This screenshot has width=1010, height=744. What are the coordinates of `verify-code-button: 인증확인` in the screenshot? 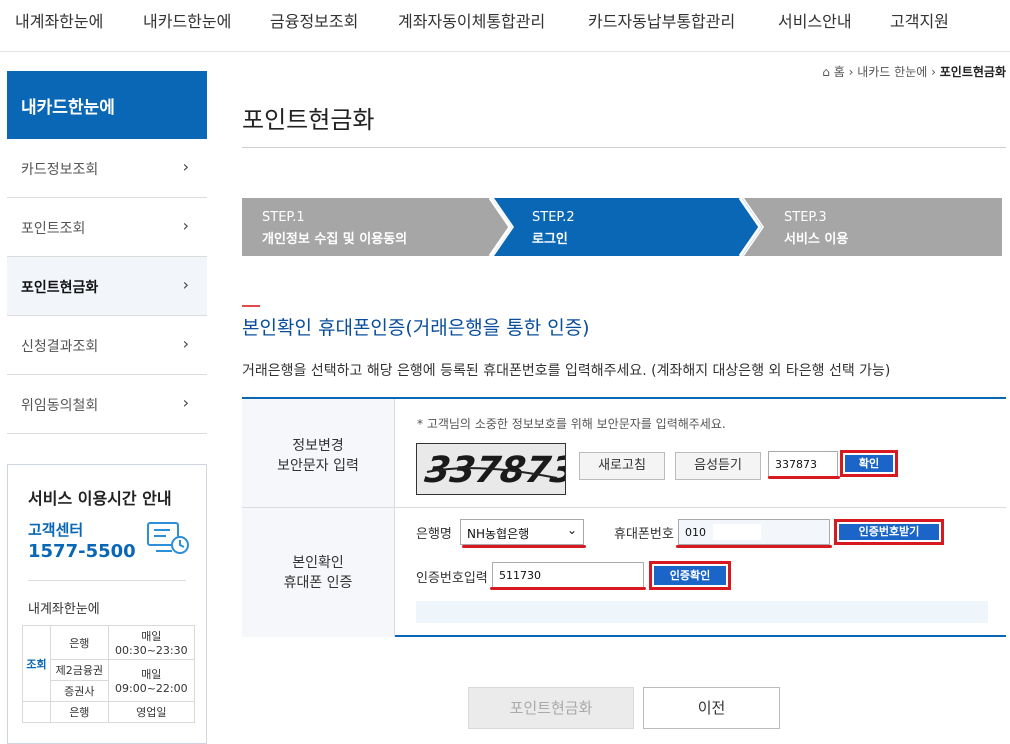 It's located at (690, 575).